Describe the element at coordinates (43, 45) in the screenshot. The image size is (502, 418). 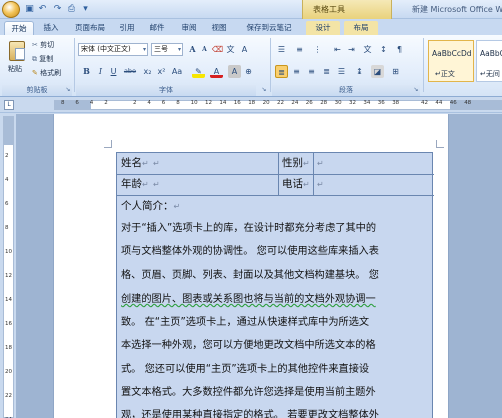
I see `cut-button: ✂ 剪切` at that location.